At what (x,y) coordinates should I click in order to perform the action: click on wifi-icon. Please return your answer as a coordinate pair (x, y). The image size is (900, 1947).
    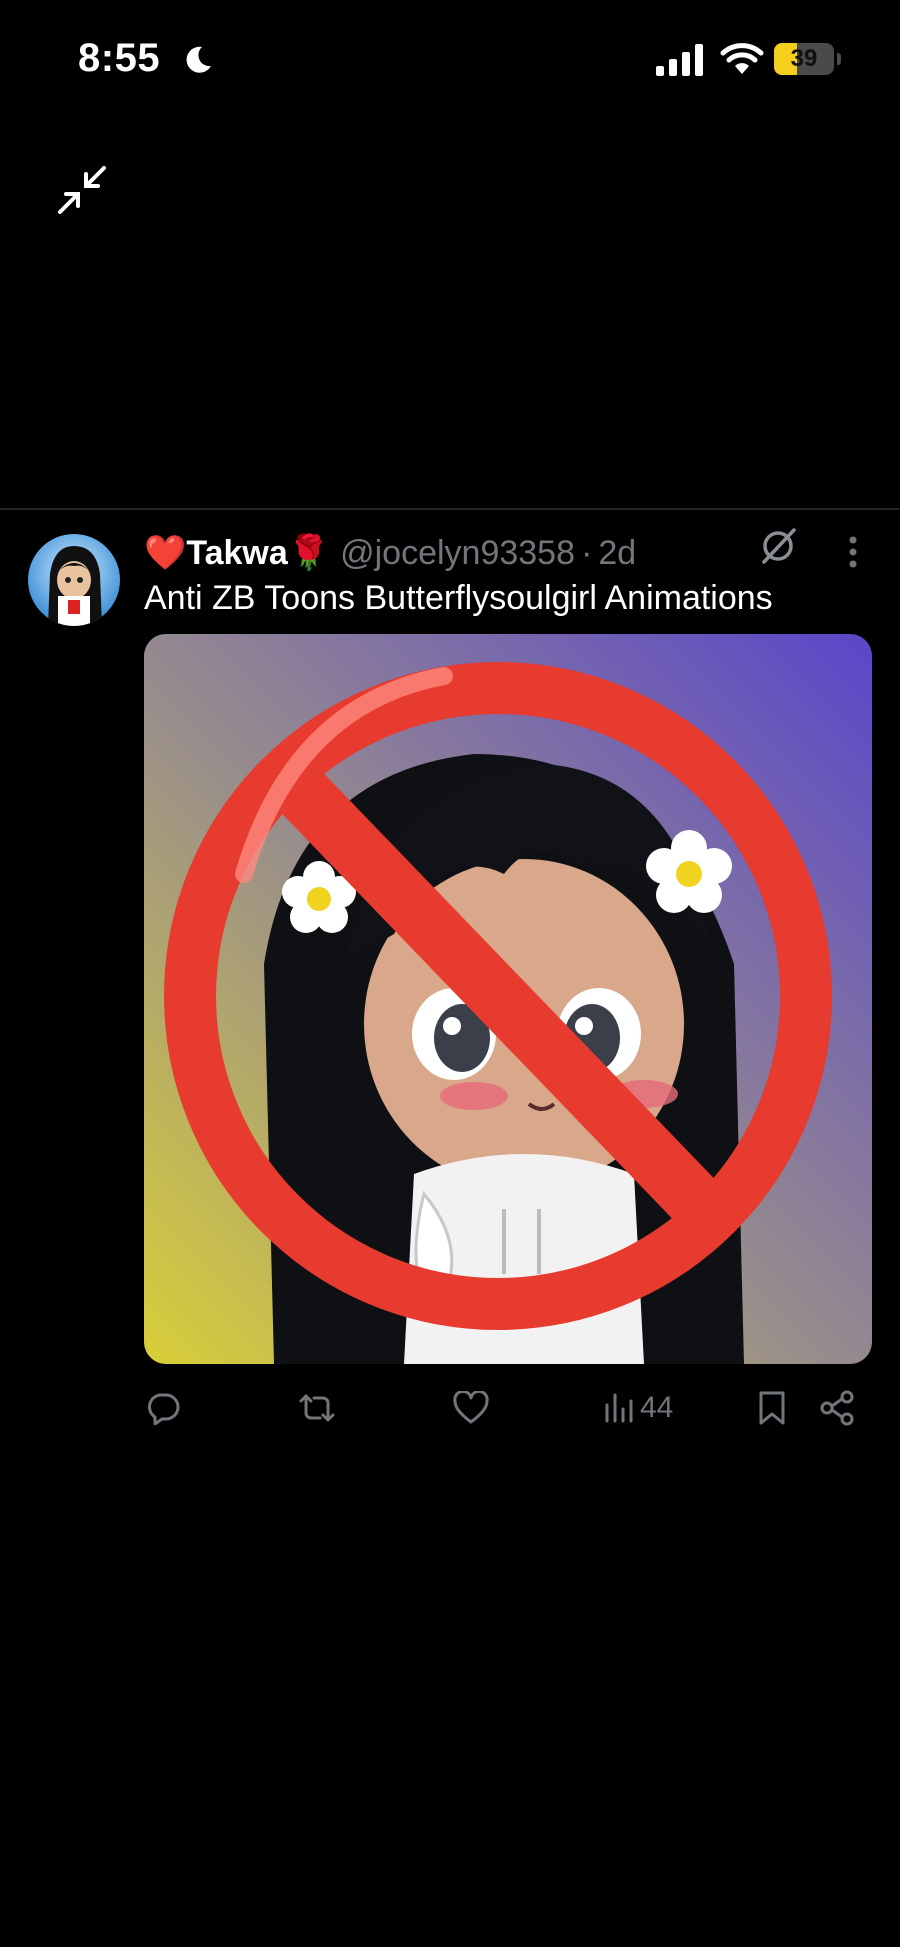
    Looking at the image, I should click on (742, 58).